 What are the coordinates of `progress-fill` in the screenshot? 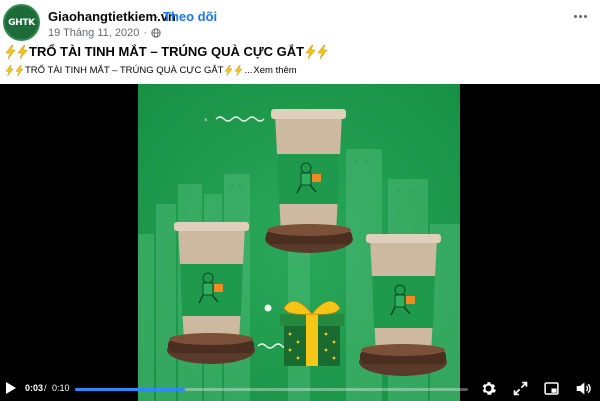 It's located at (130, 389).